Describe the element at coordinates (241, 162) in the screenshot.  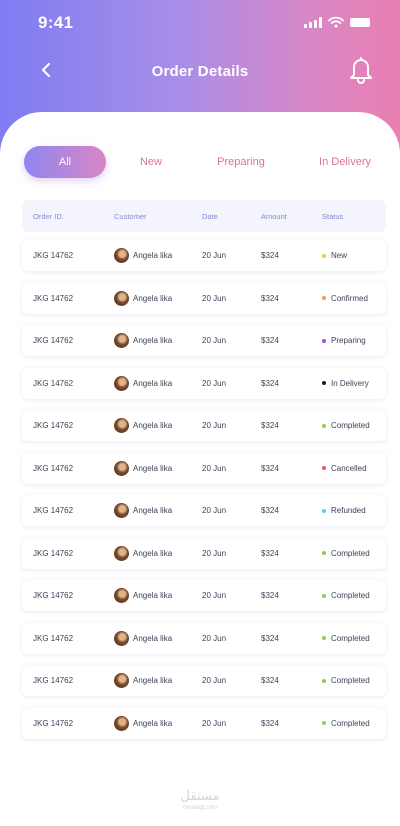
I see `tab-preparing: Preparing` at that location.